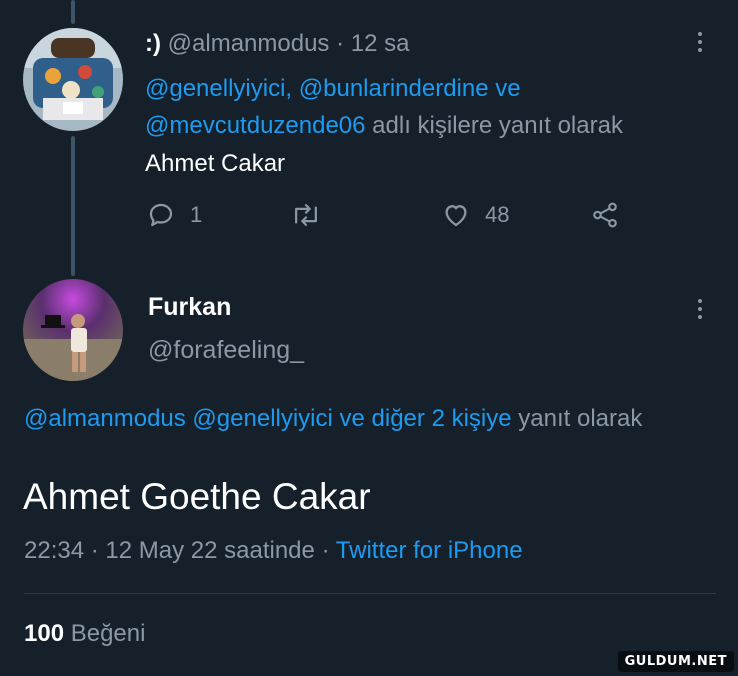 The image size is (738, 676). Describe the element at coordinates (189, 307) in the screenshot. I see `author-display-name: Furkan` at that location.